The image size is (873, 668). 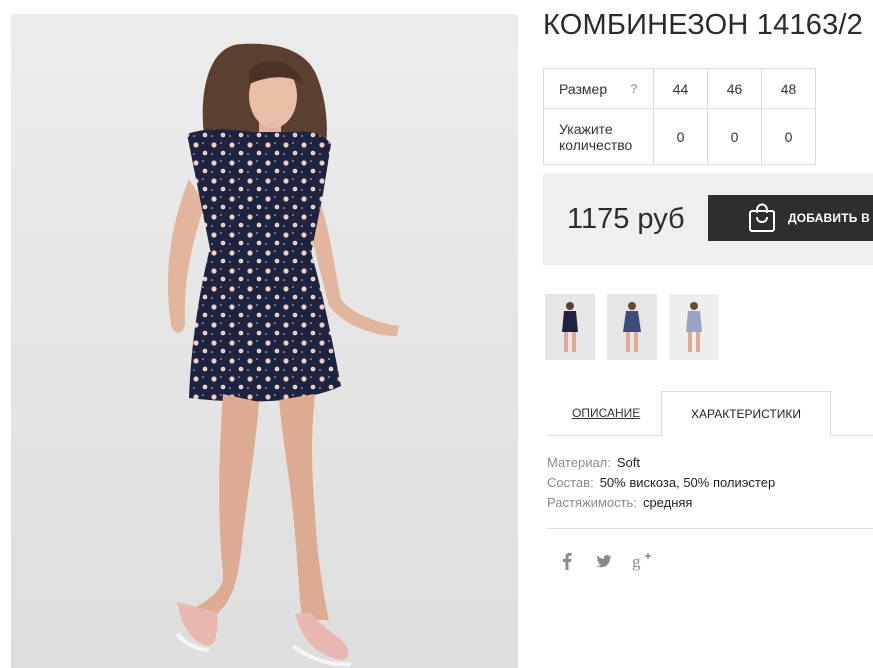 I want to click on characteristic-value: средняя, so click(x=667, y=502).